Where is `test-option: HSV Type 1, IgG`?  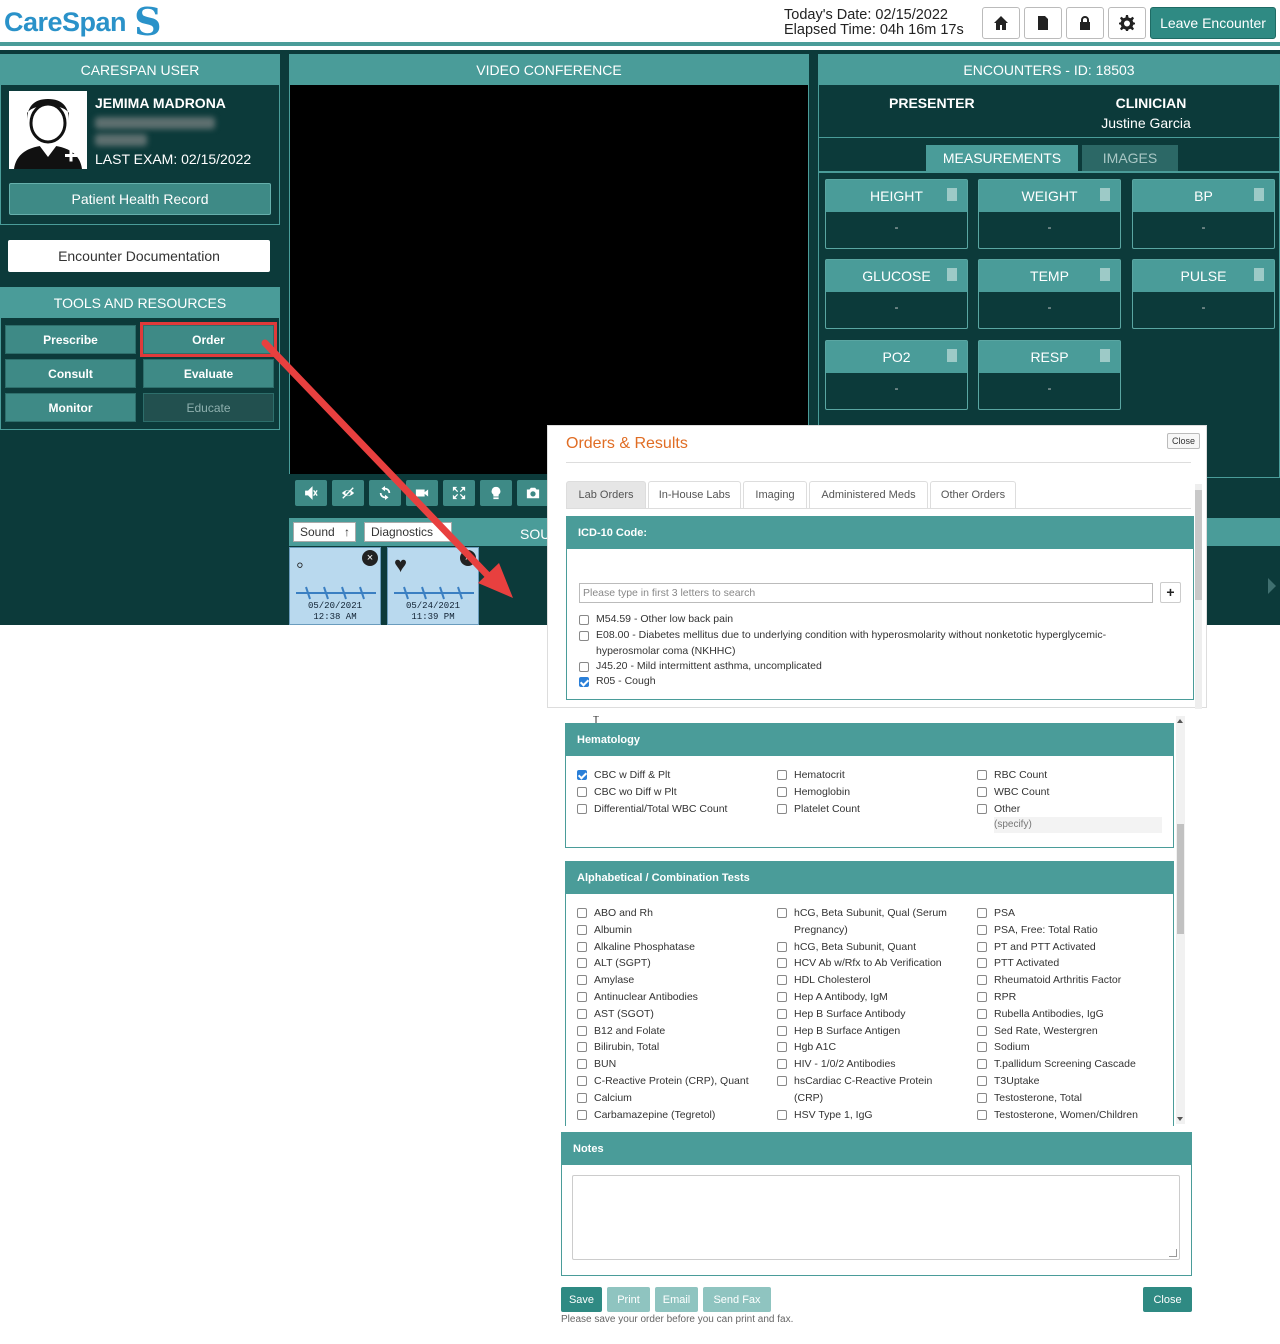 test-option: HSV Type 1, IgG is located at coordinates (867, 1115).